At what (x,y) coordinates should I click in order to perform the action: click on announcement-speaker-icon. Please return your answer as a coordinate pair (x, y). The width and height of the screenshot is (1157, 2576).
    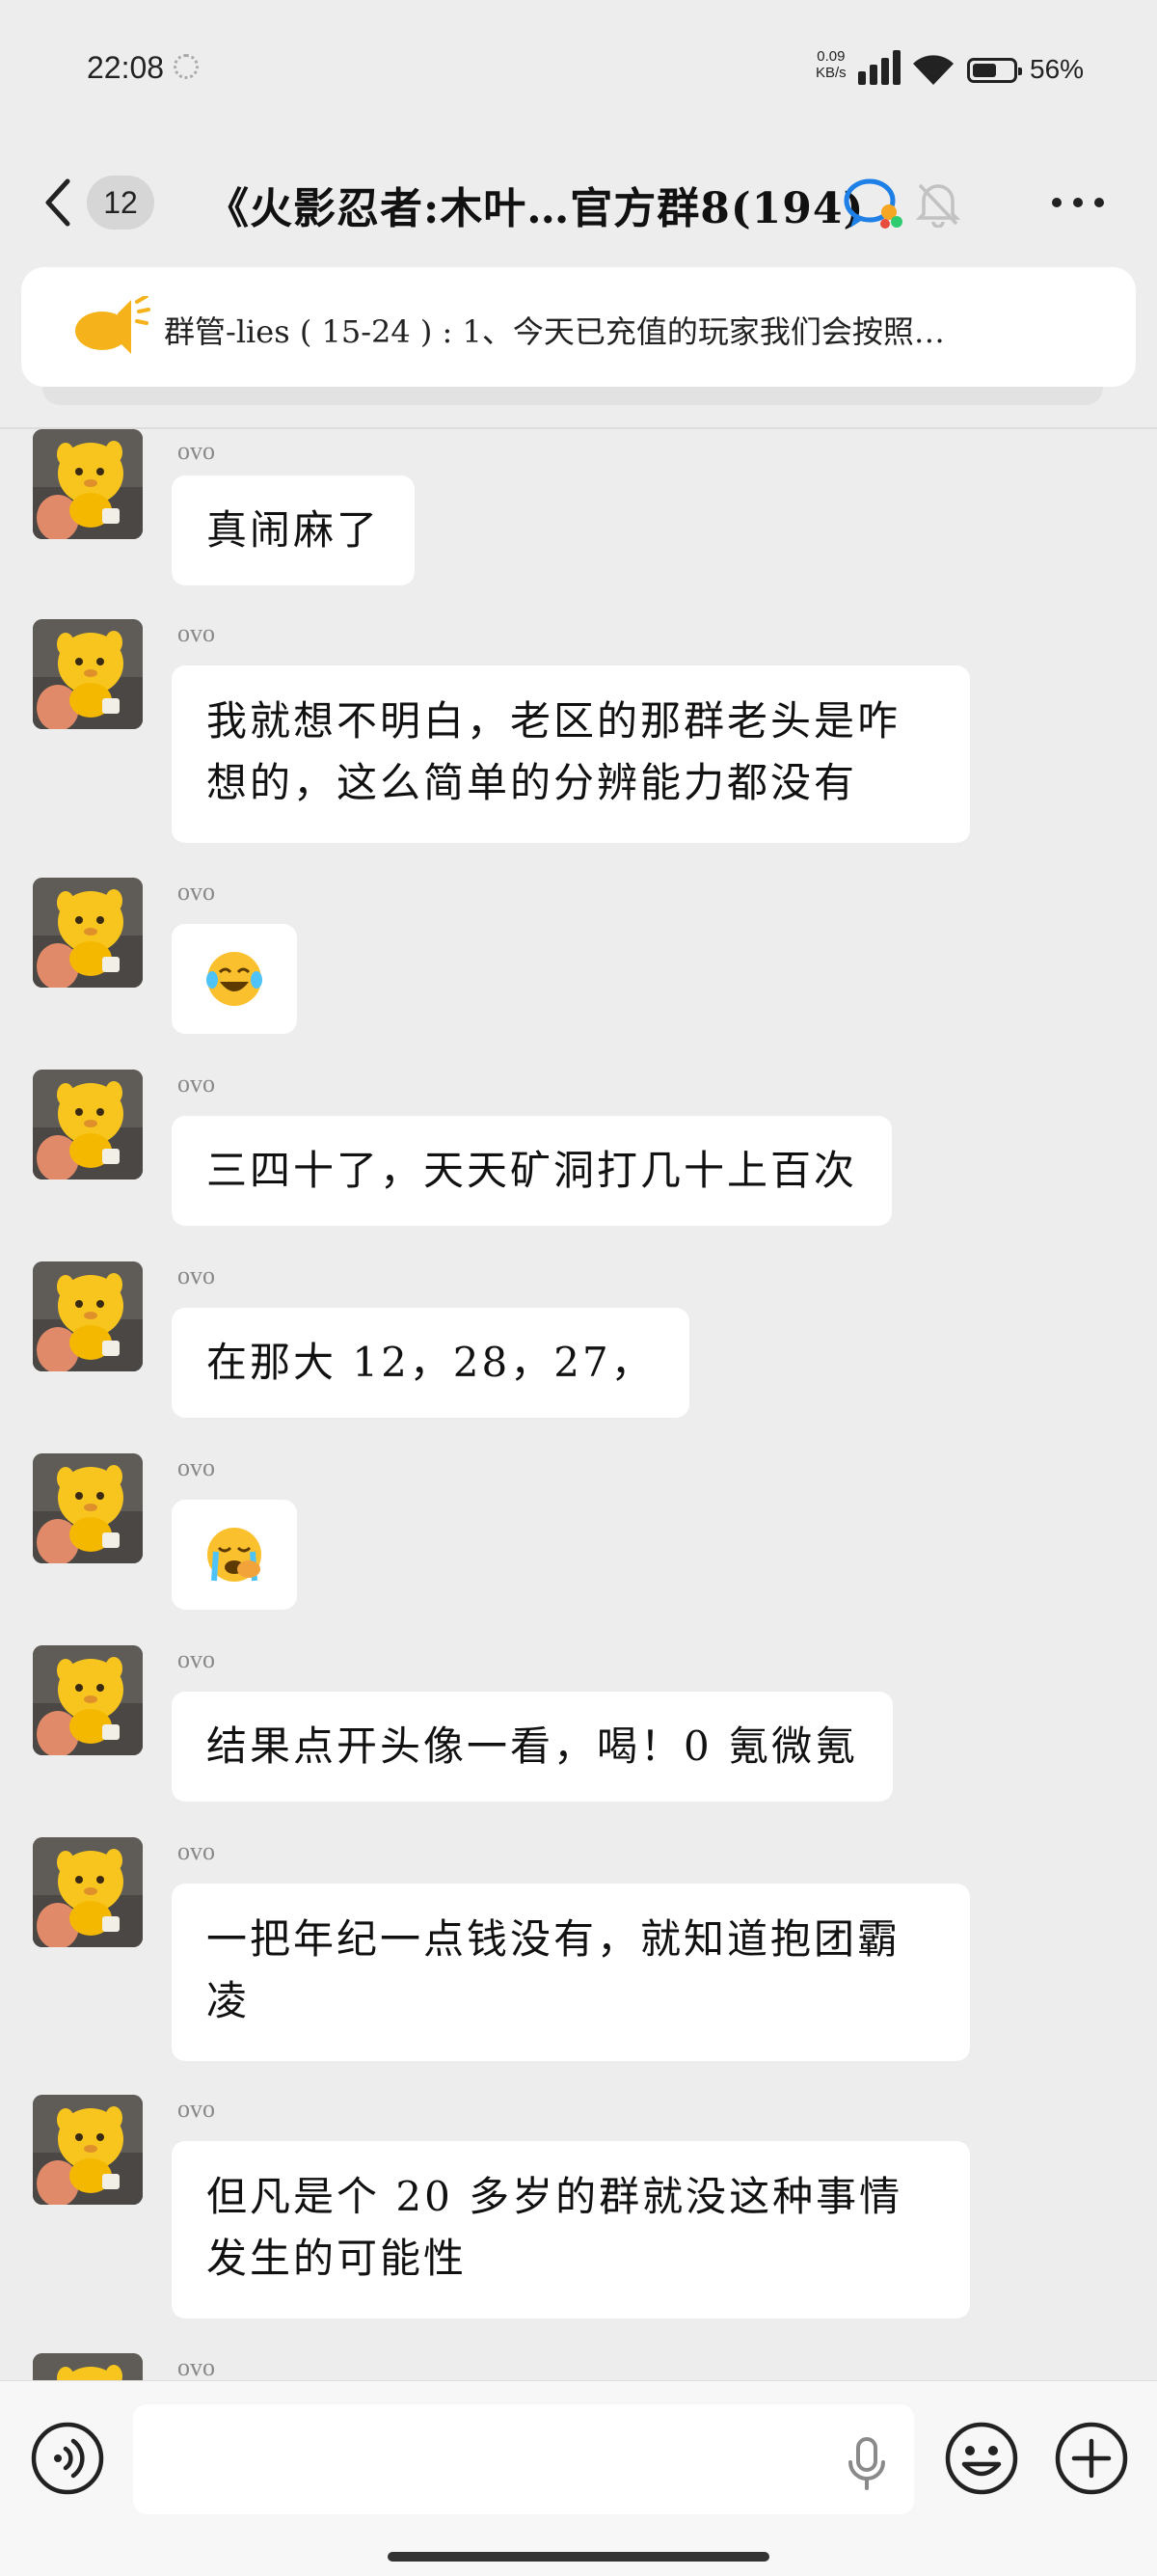
    Looking at the image, I should click on (112, 325).